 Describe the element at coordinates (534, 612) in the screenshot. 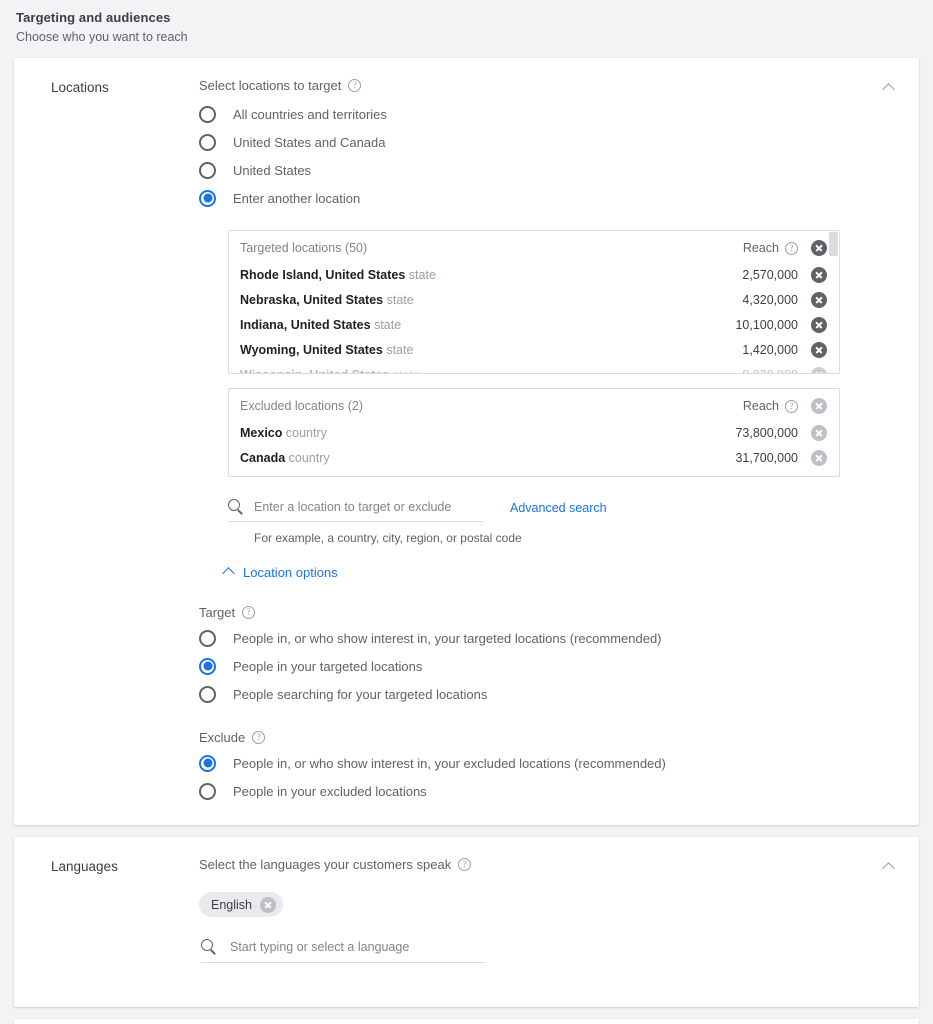

I see `target-heading-row: Target ?` at that location.